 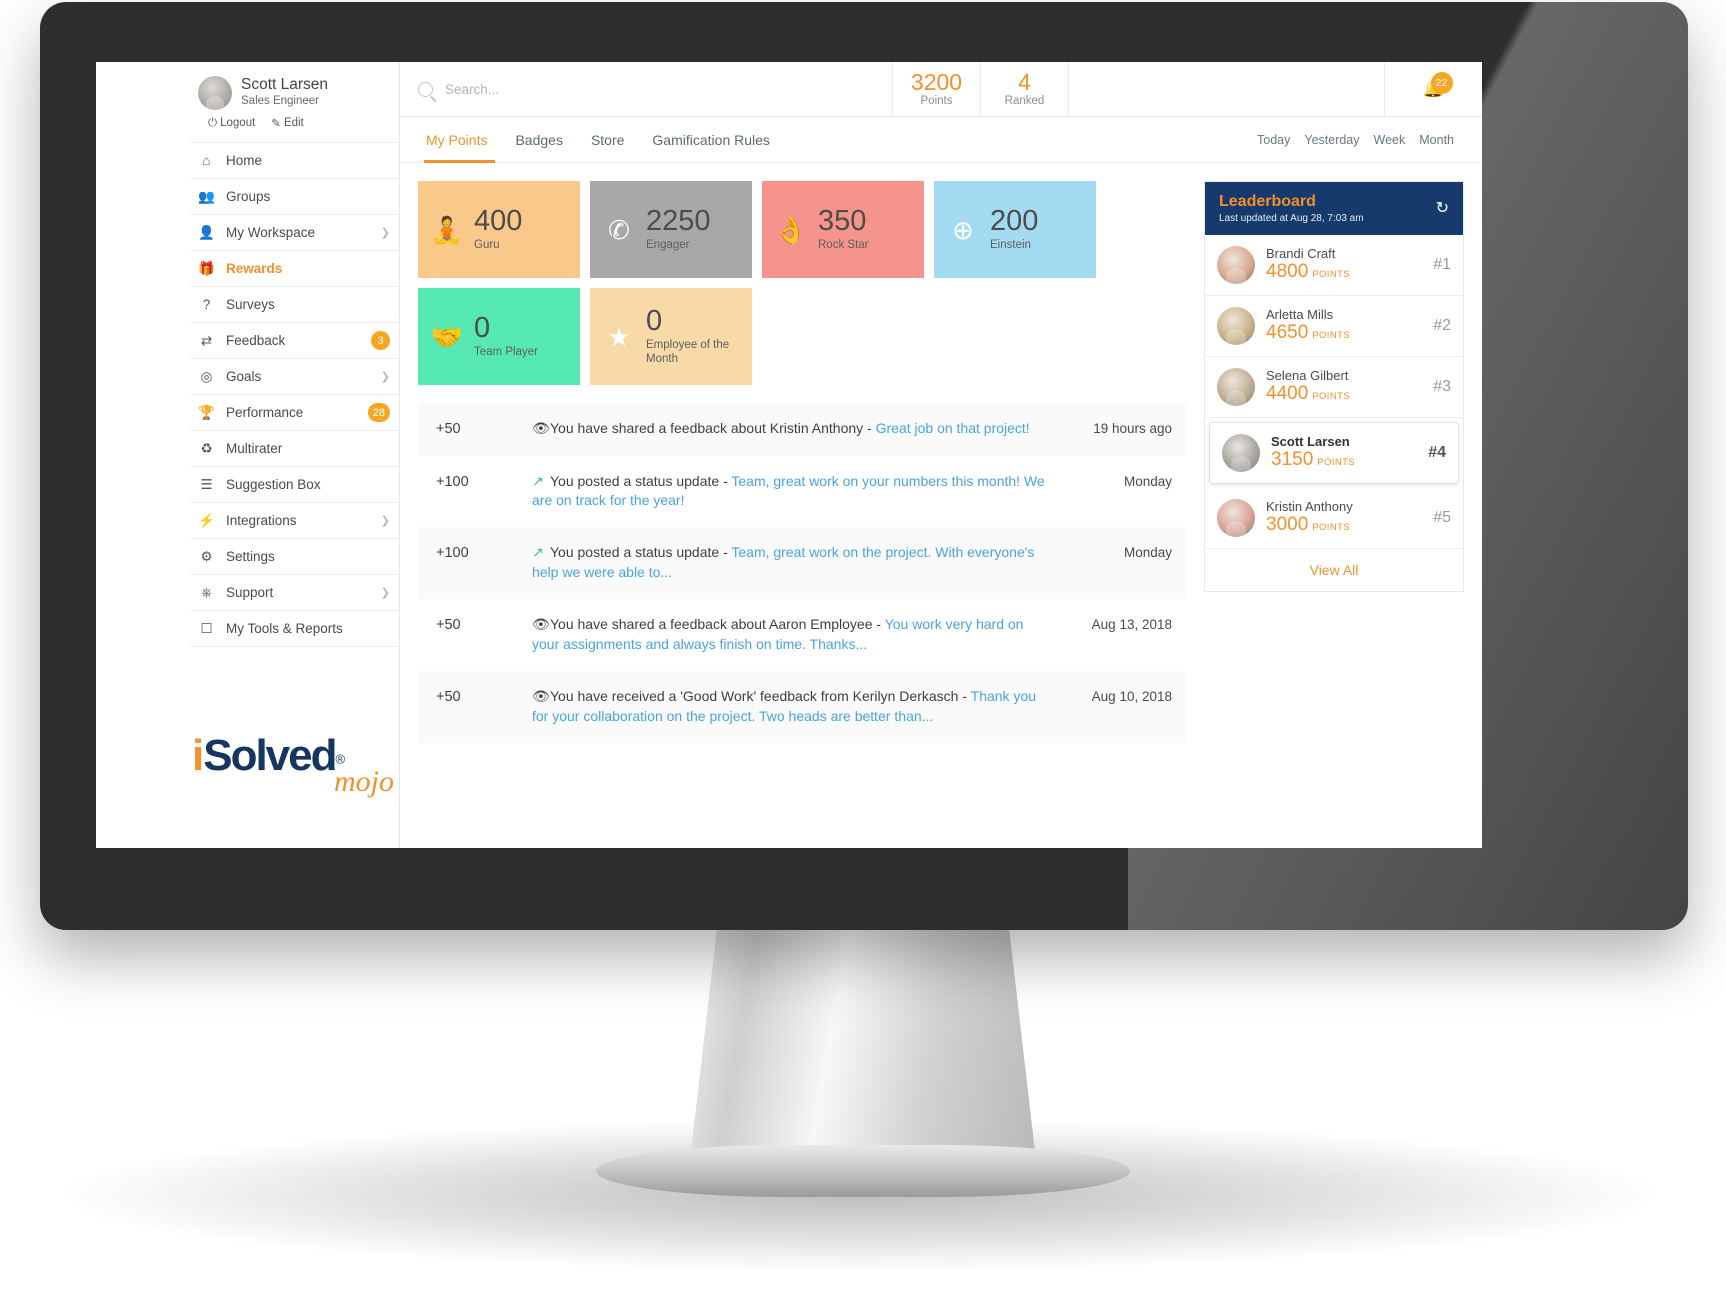 What do you see at coordinates (1291, 218) in the screenshot?
I see `leaderboard-subtitle: Last updated at Aug 28, 7:03 am` at bounding box center [1291, 218].